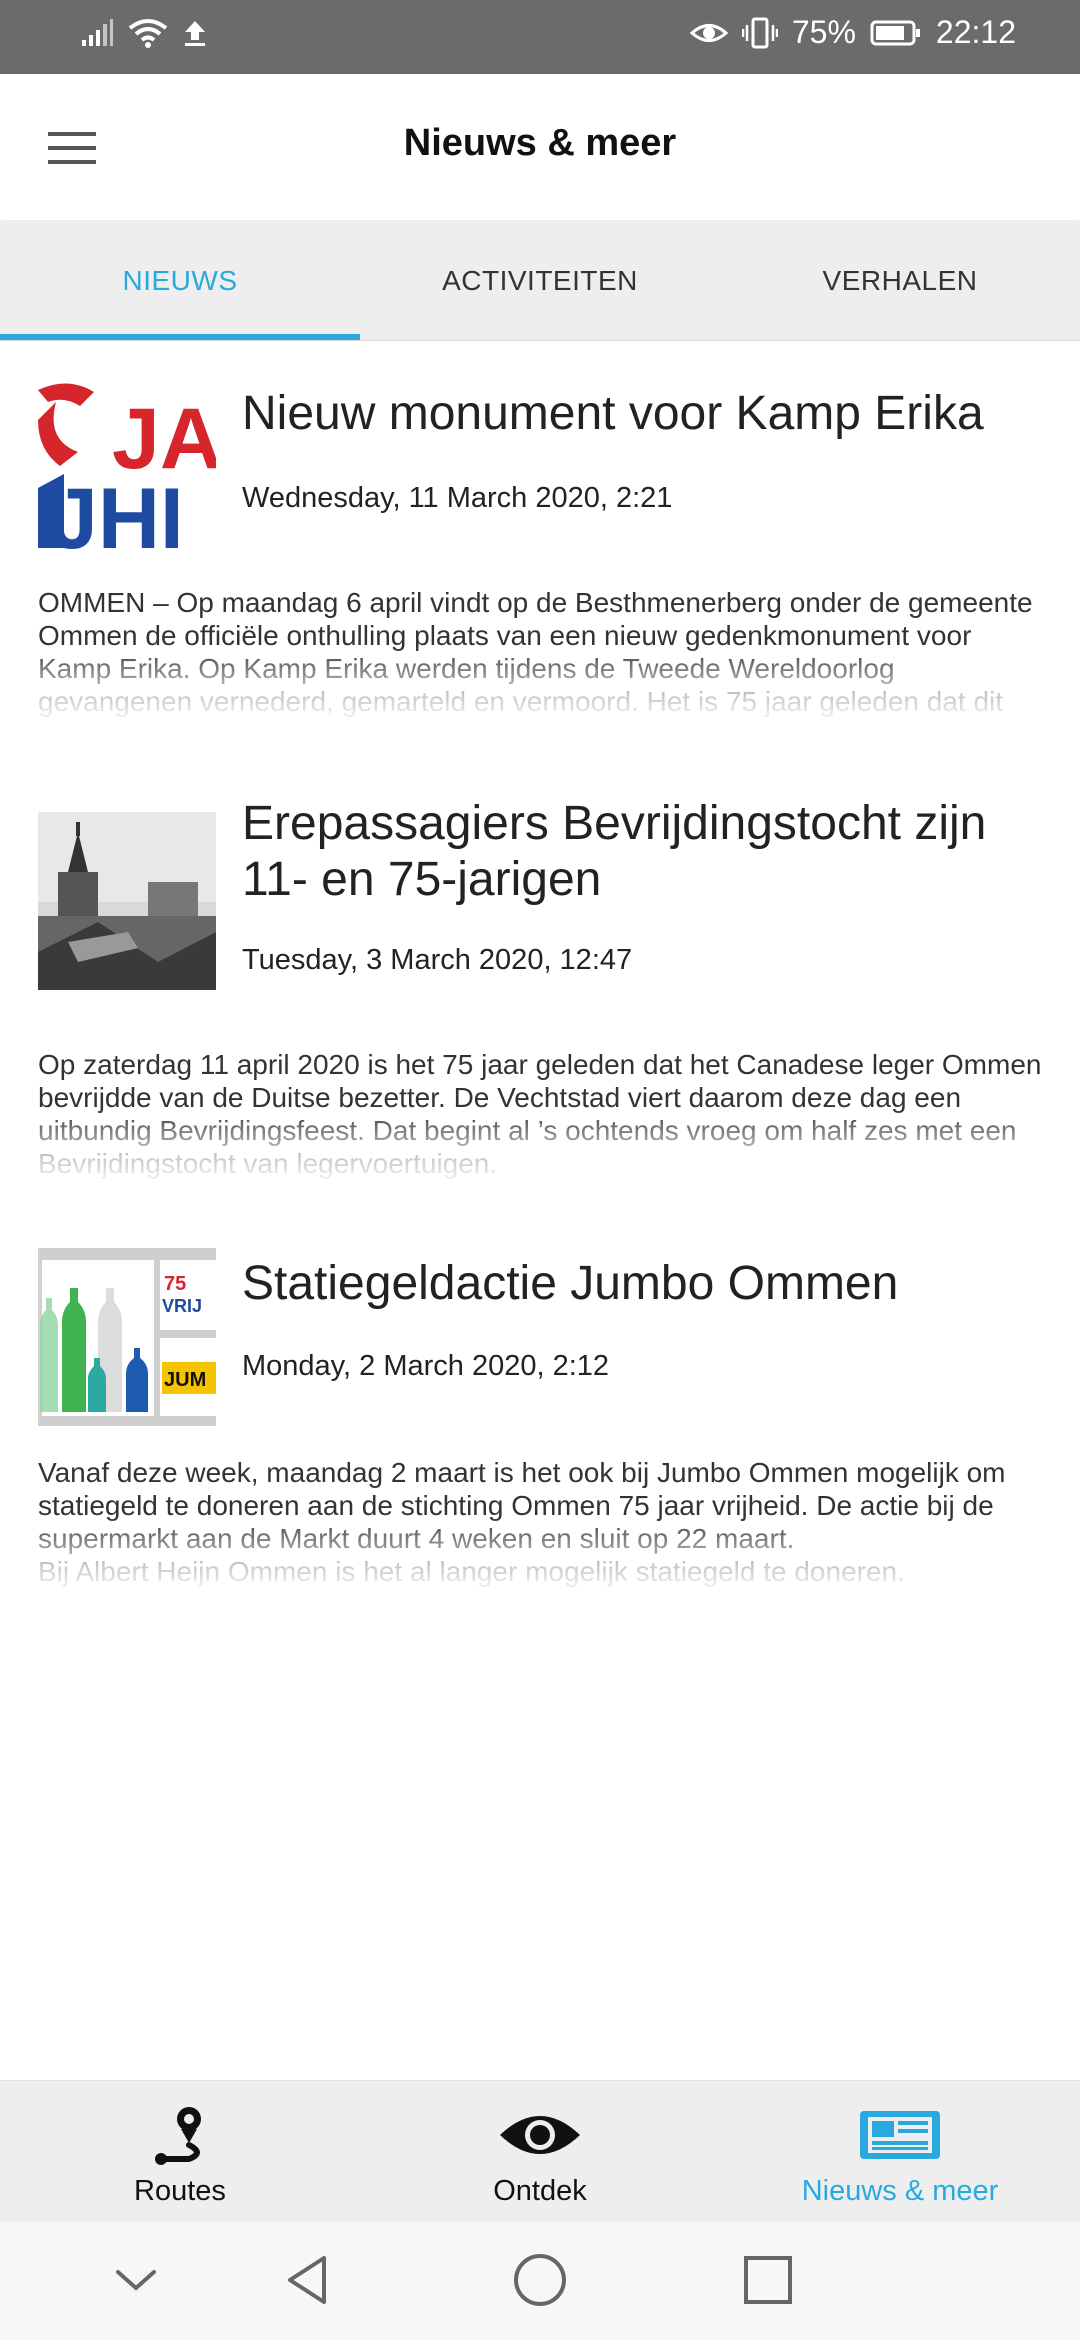  I want to click on bottles-image: 75 VRIJ JUM, so click(127, 1337).